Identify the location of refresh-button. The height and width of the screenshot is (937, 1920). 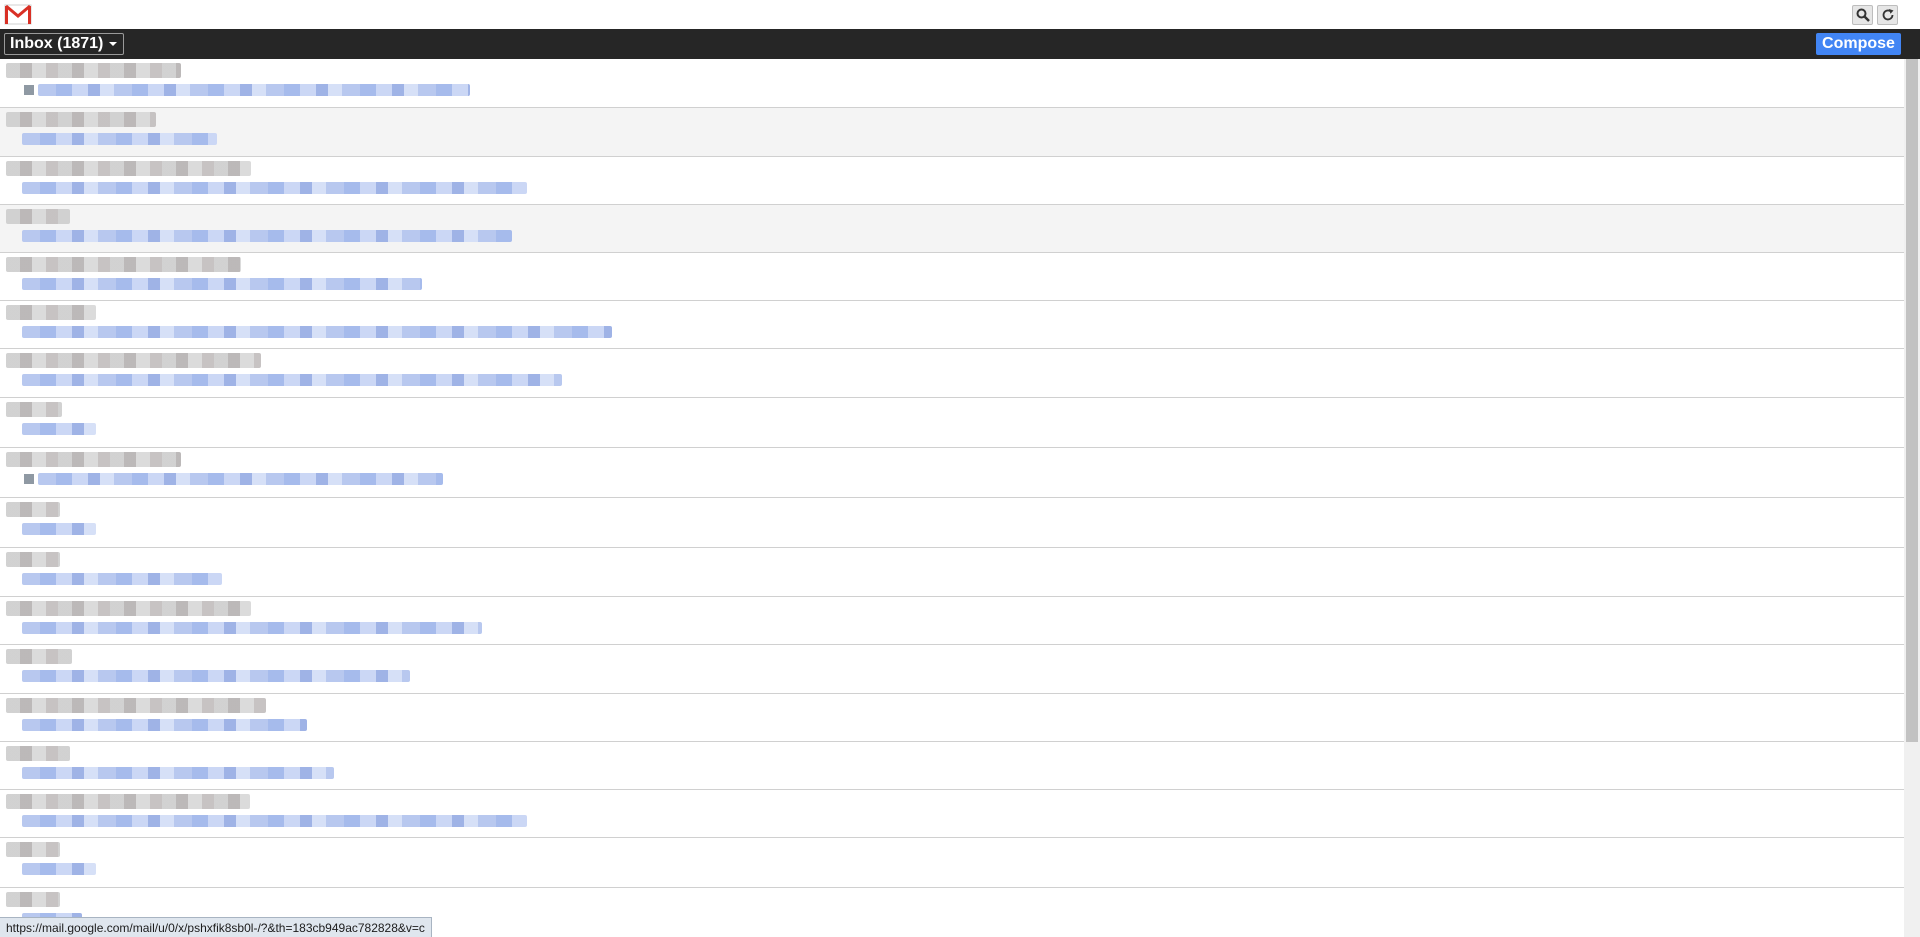
(1887, 15).